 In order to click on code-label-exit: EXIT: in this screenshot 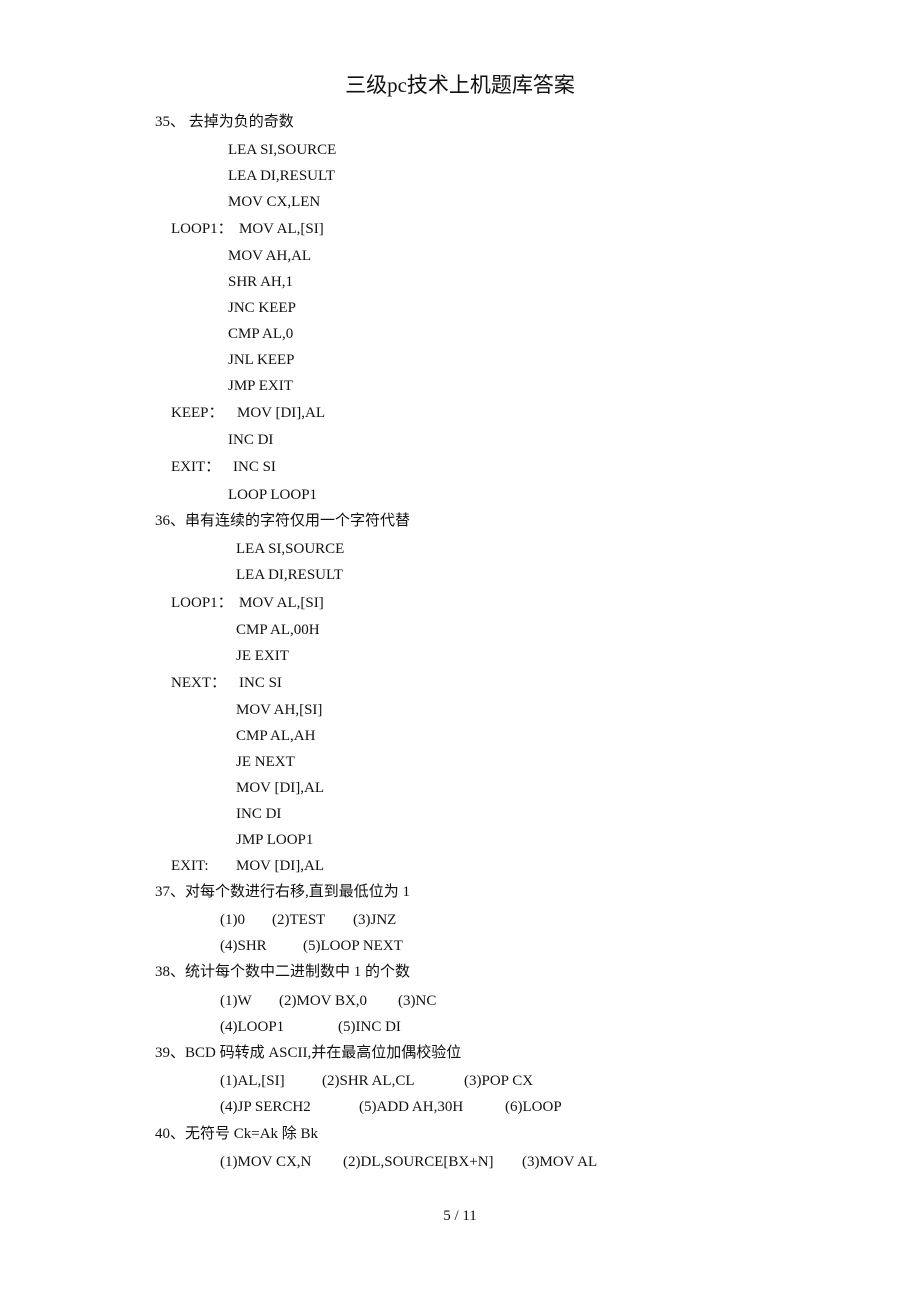, I will do `click(190, 866)`.